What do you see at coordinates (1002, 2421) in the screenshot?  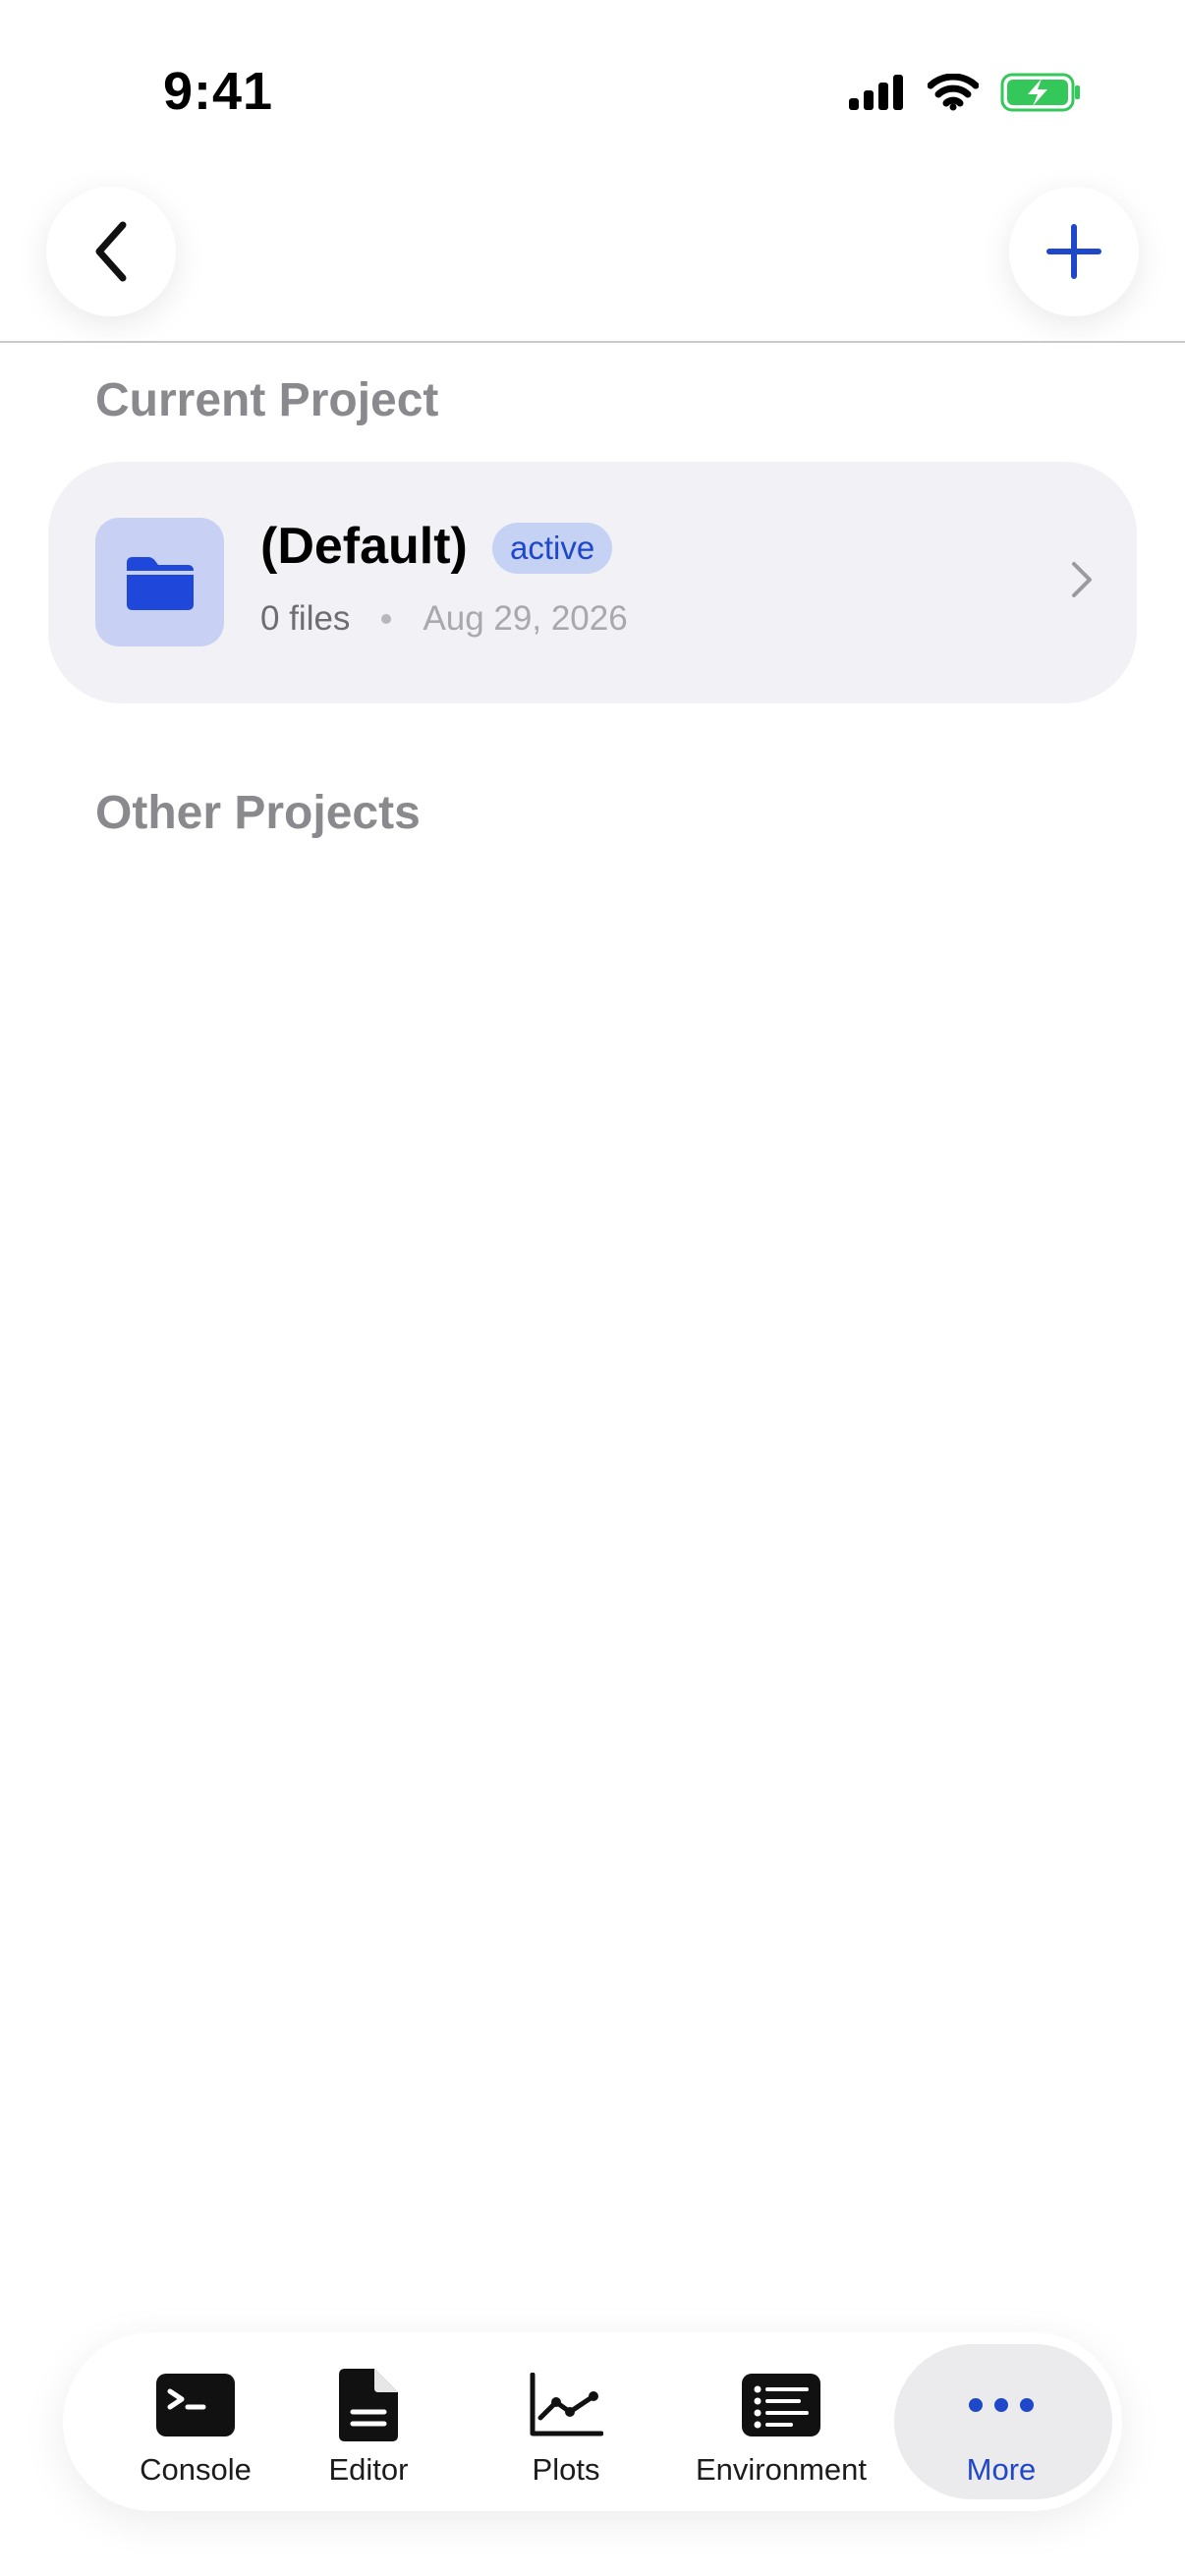 I see `tab-more: More` at bounding box center [1002, 2421].